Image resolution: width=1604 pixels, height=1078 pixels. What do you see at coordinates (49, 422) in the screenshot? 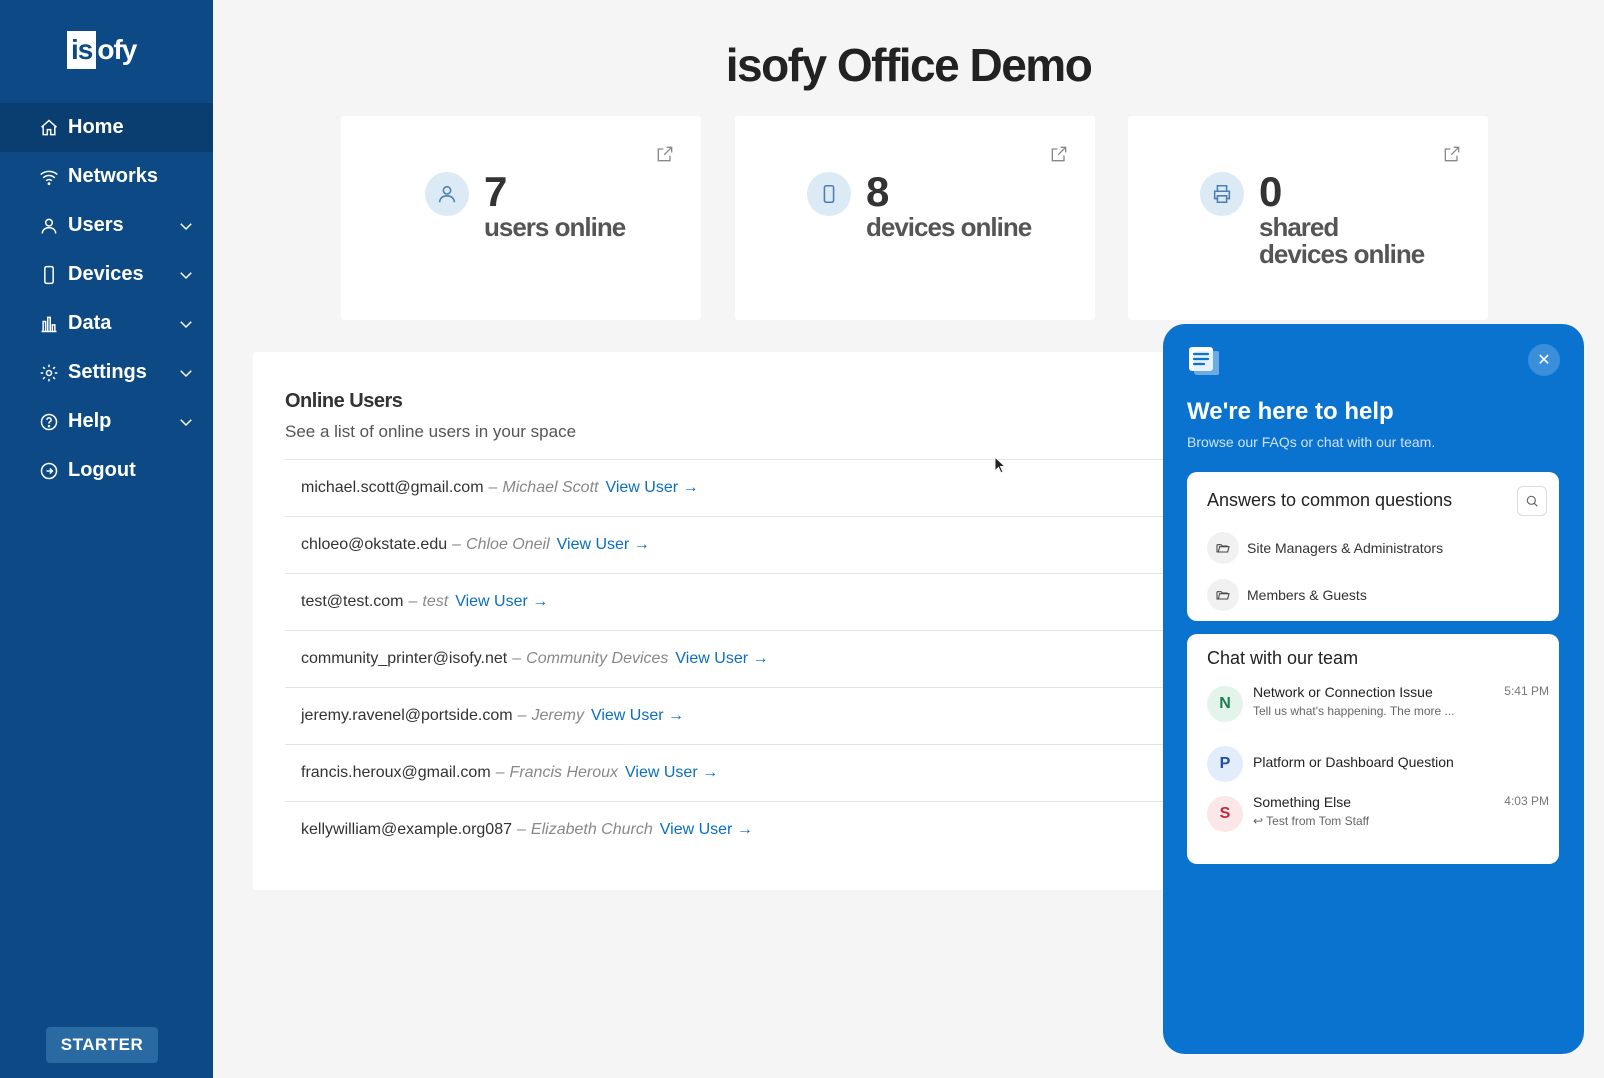
I see `help-circle-icon` at bounding box center [49, 422].